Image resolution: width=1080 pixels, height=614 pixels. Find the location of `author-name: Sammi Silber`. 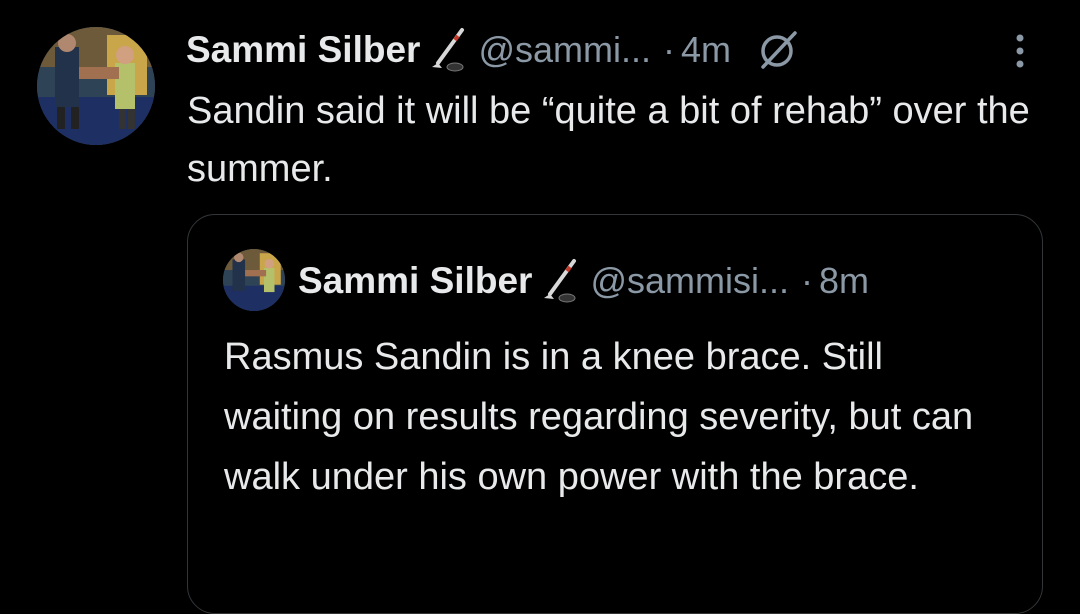

author-name: Sammi Silber is located at coordinates (303, 50).